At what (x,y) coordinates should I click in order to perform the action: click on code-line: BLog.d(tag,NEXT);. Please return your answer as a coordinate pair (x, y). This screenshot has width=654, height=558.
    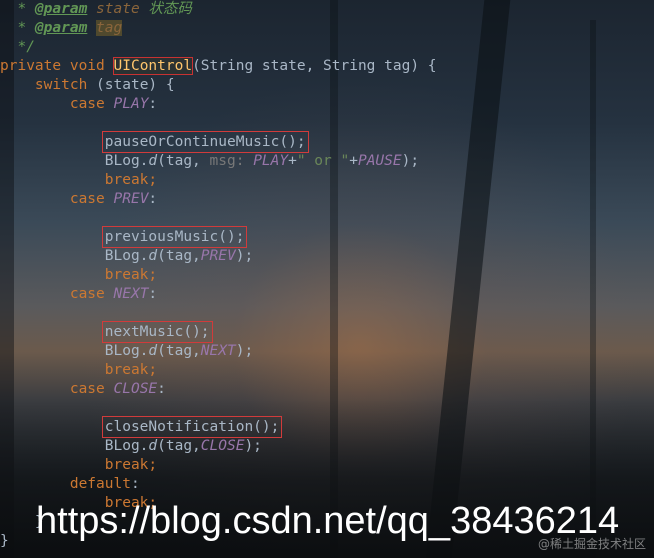
    Looking at the image, I should click on (218, 351).